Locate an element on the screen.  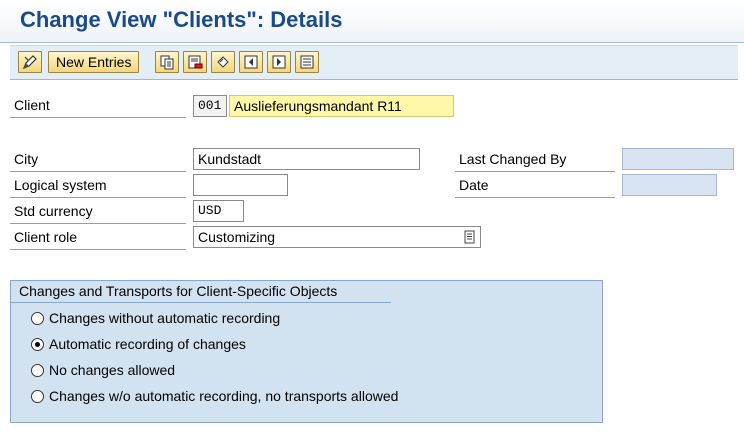
date-label: Date is located at coordinates (474, 185).